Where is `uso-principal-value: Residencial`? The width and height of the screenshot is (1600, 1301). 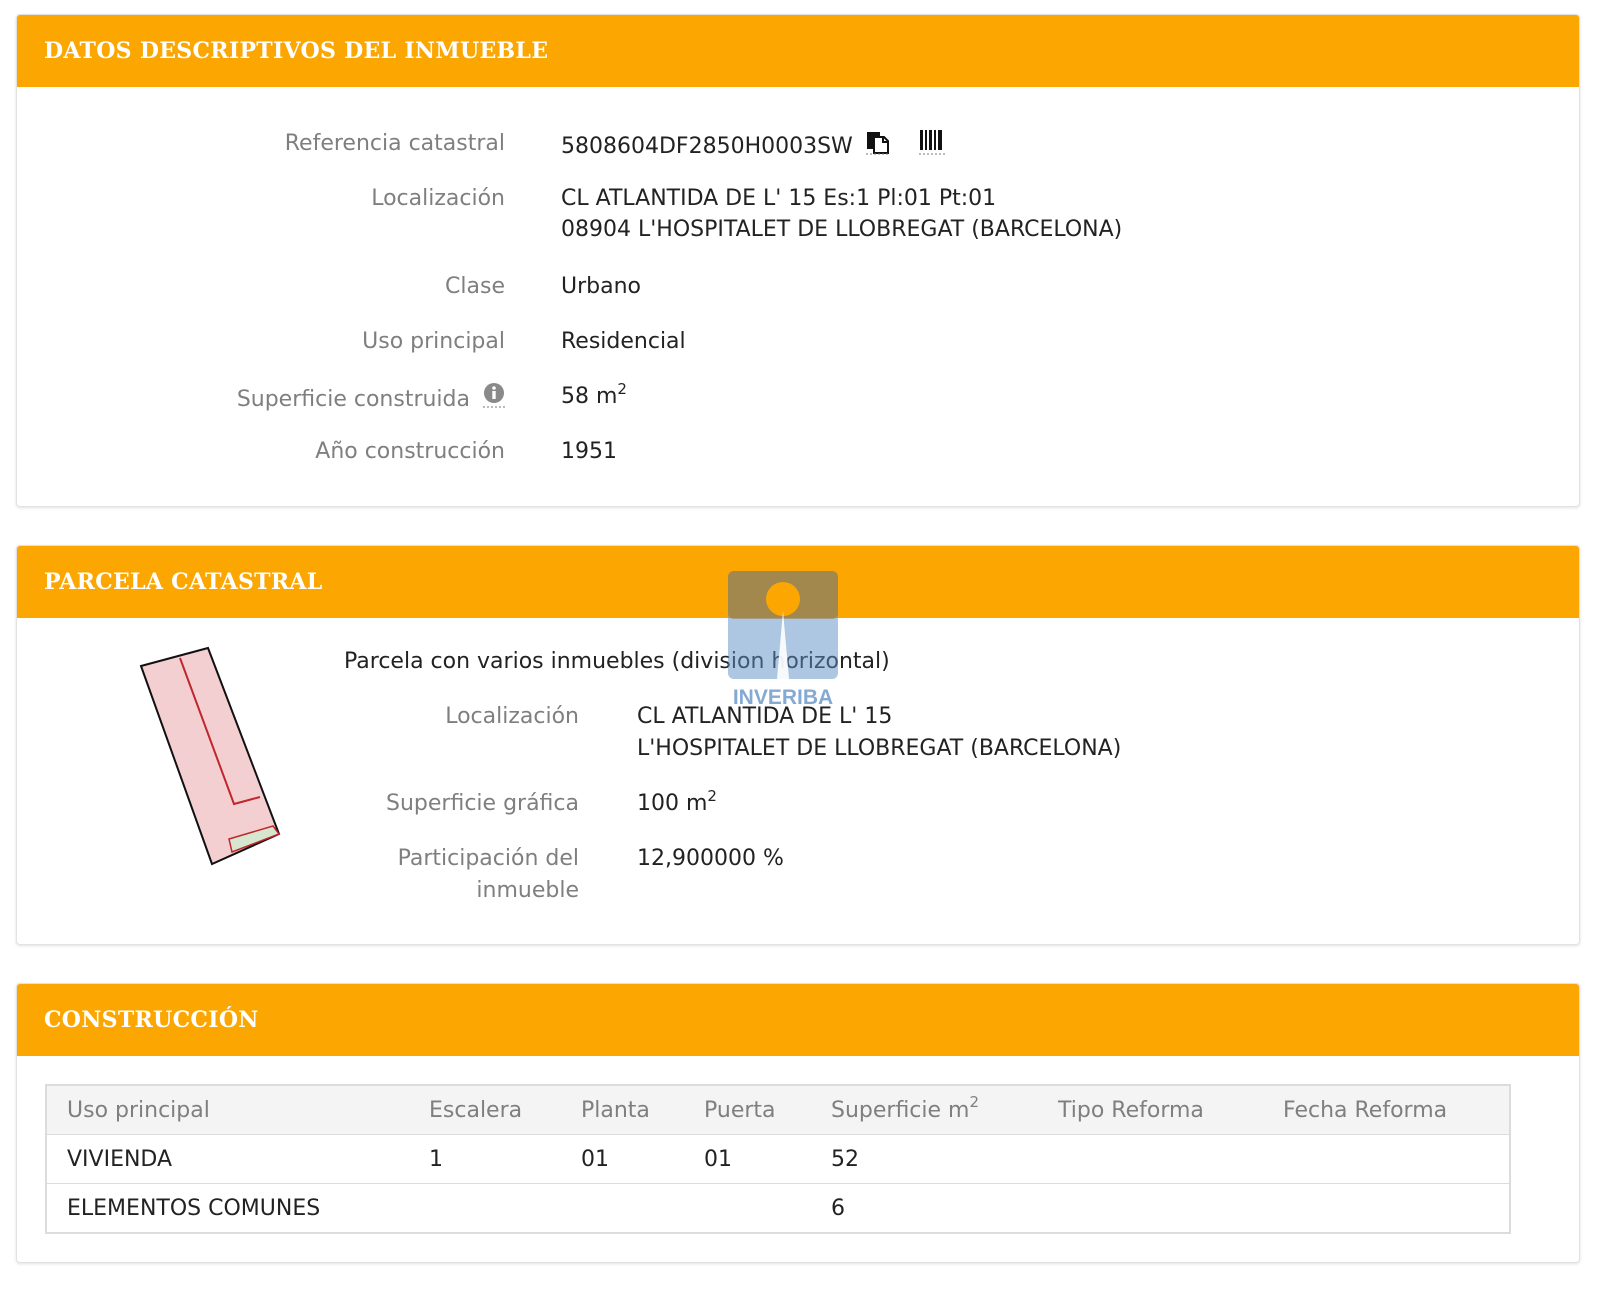 uso-principal-value: Residencial is located at coordinates (623, 341).